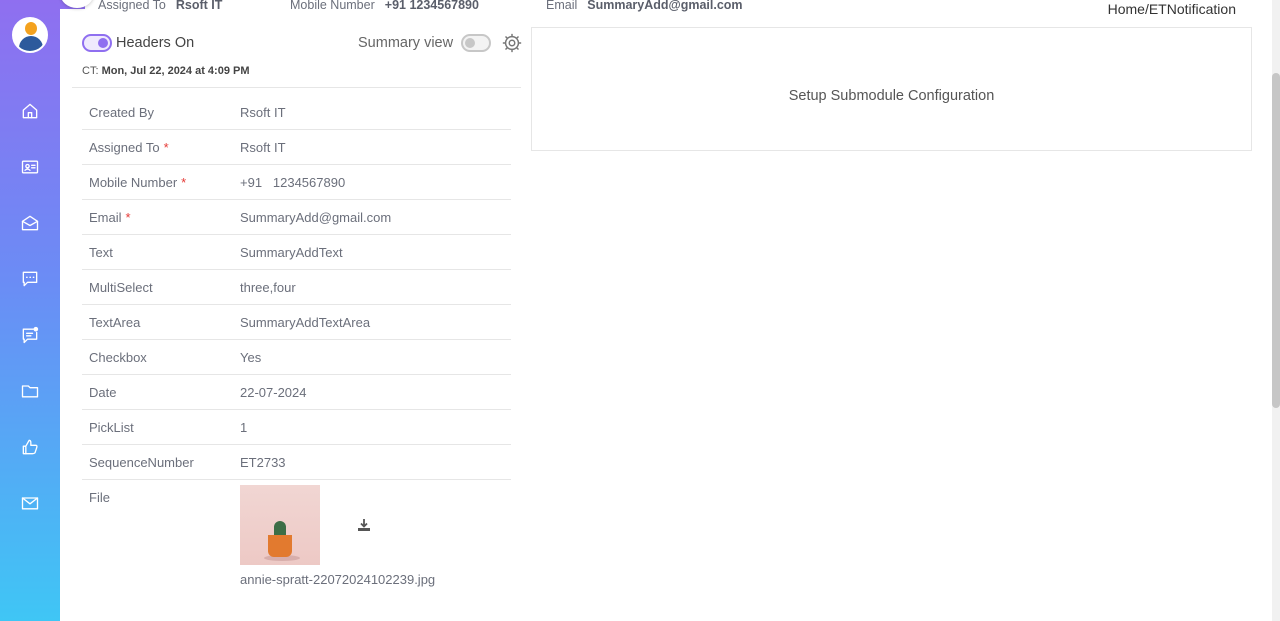 The image size is (1280, 621). I want to click on detail-label-text: File, so click(99, 497).